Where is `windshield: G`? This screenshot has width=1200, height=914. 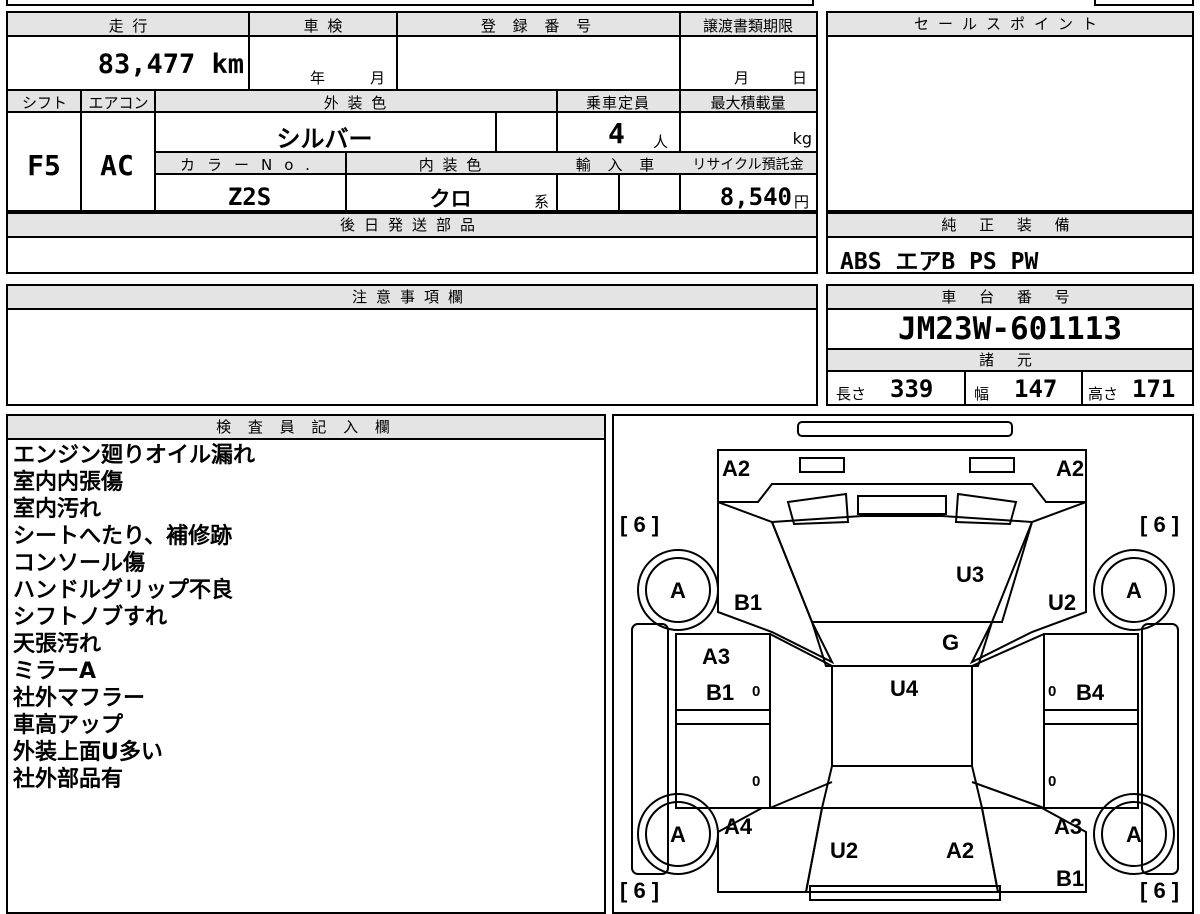
windshield: G is located at coordinates (950, 642).